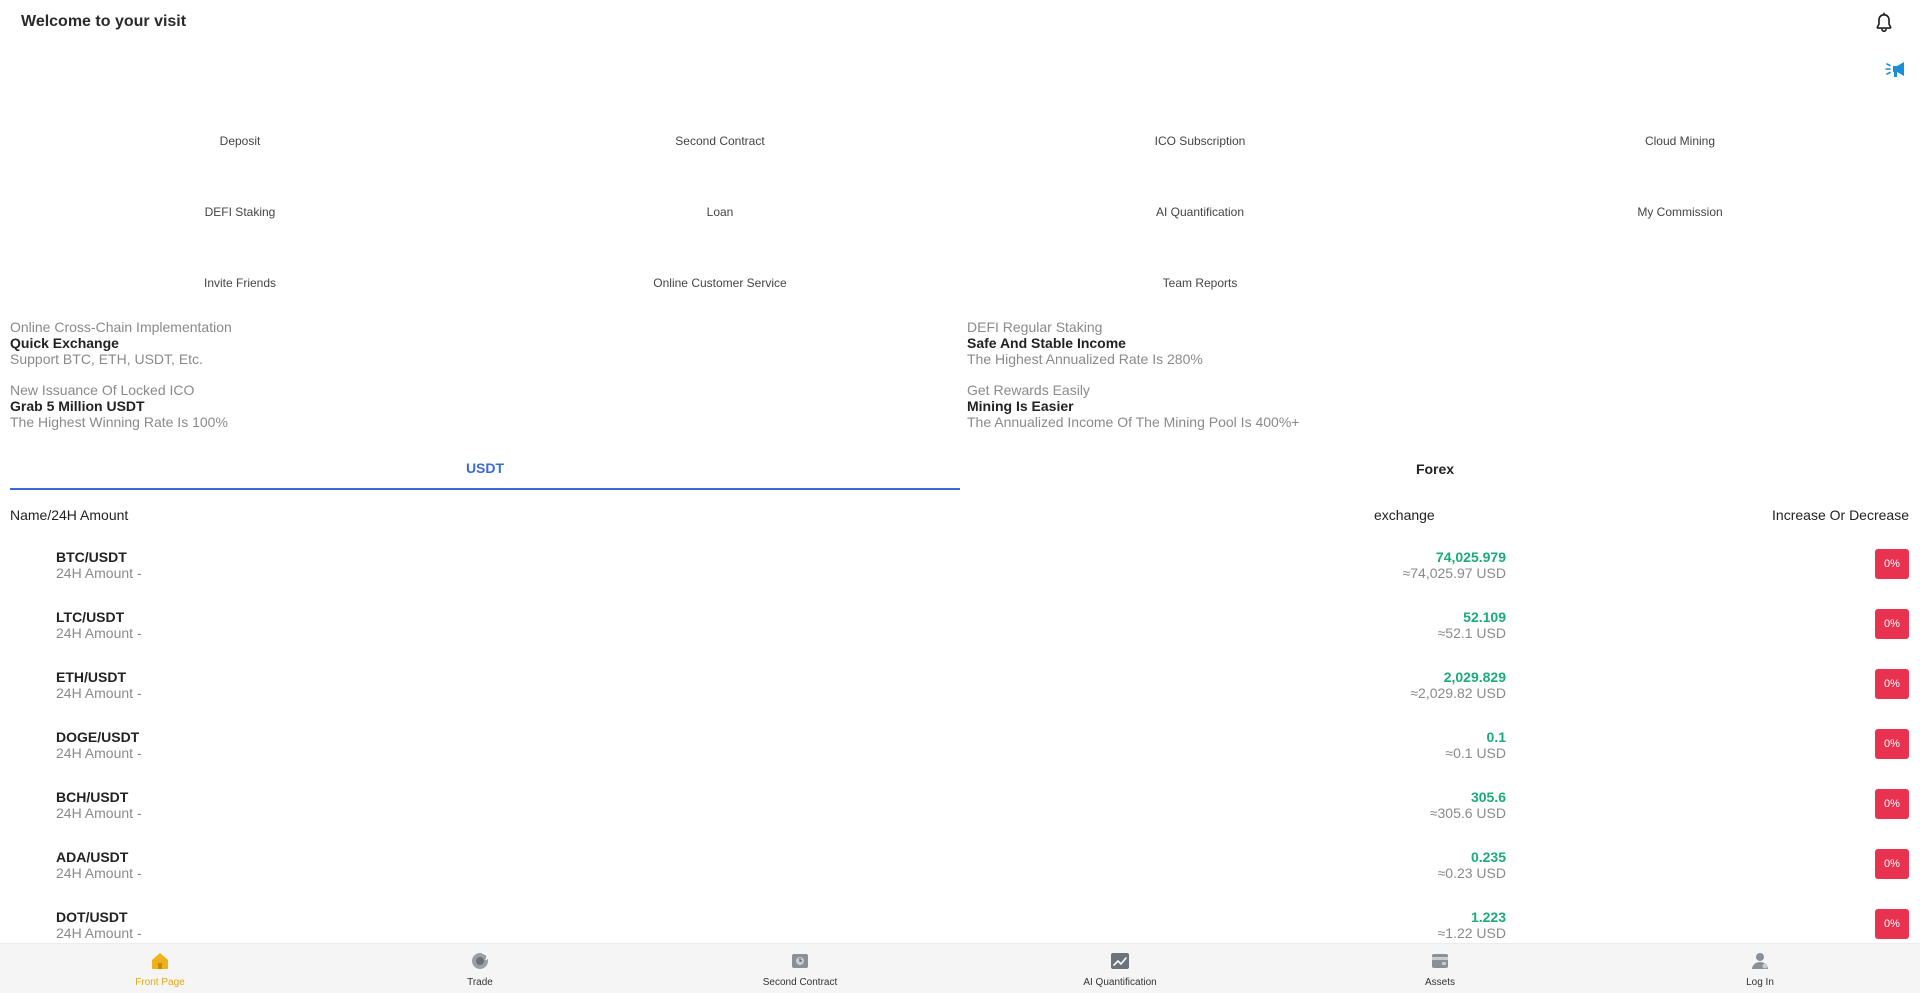 This screenshot has width=1920, height=993. What do you see at coordinates (485, 469) in the screenshot?
I see `tab-usdt: USDT` at bounding box center [485, 469].